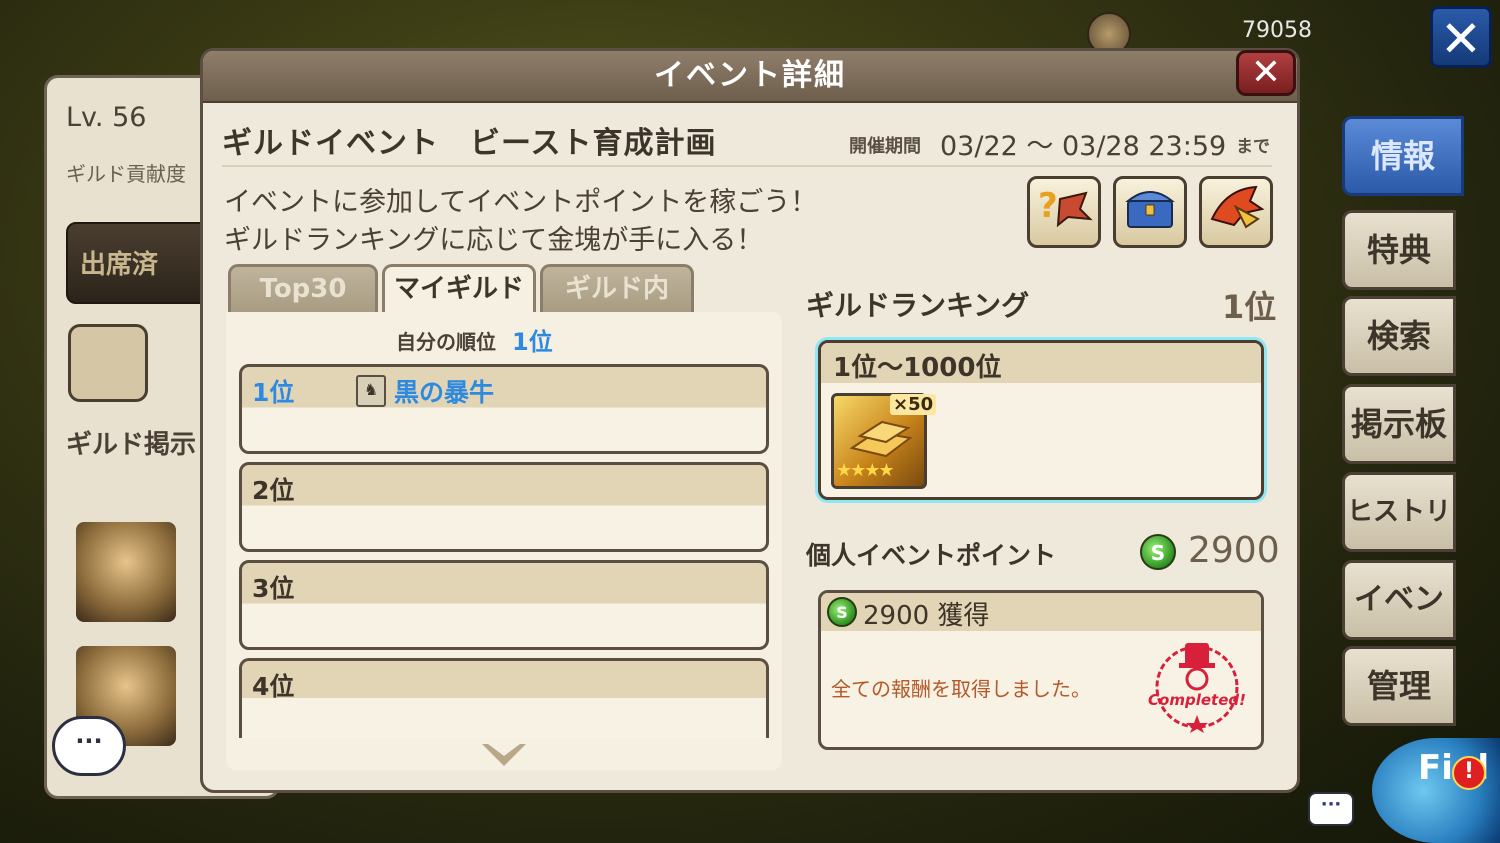  I want to click on period-value: 03/22 ～ 03/28 23:59, so click(1083, 146).